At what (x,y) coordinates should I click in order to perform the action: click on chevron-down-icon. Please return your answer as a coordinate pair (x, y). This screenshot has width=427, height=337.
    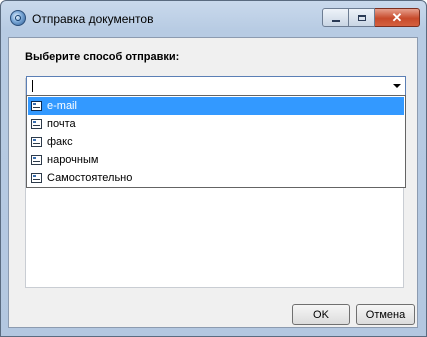
    Looking at the image, I should click on (397, 86).